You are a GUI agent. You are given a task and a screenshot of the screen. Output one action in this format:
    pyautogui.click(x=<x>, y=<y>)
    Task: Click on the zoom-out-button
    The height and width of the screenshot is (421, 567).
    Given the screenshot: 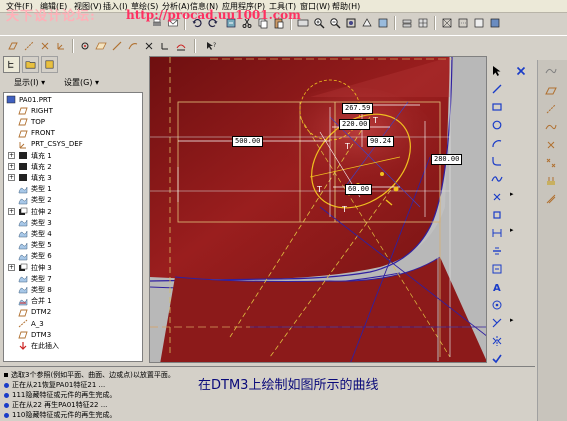 What is the action you would take?
    pyautogui.click(x=335, y=23)
    